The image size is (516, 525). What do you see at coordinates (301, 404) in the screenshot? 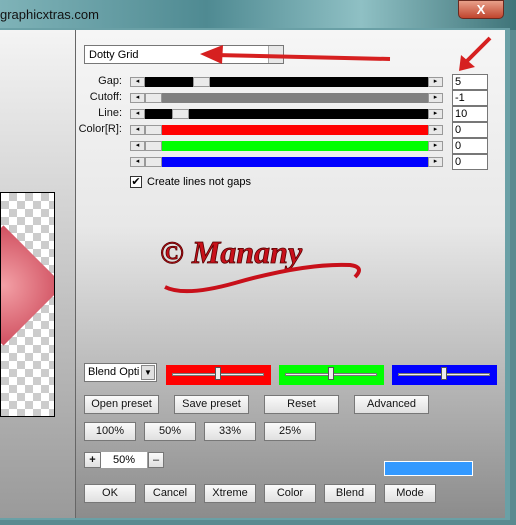
I see `reset-button: Reset` at bounding box center [301, 404].